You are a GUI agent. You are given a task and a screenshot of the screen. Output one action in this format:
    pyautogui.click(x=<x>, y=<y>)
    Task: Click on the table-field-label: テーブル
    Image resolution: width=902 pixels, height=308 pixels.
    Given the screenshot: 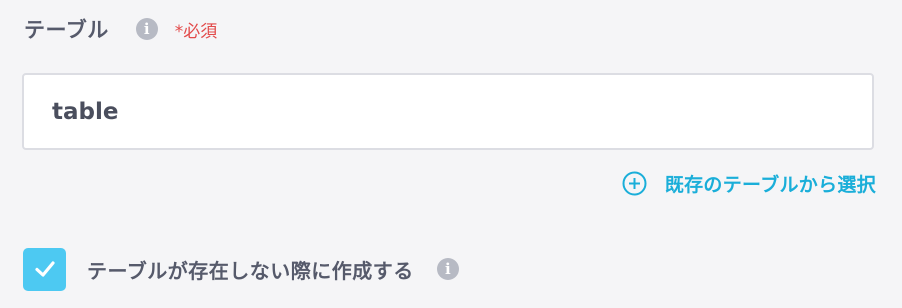 What is the action you would take?
    pyautogui.click(x=66, y=30)
    